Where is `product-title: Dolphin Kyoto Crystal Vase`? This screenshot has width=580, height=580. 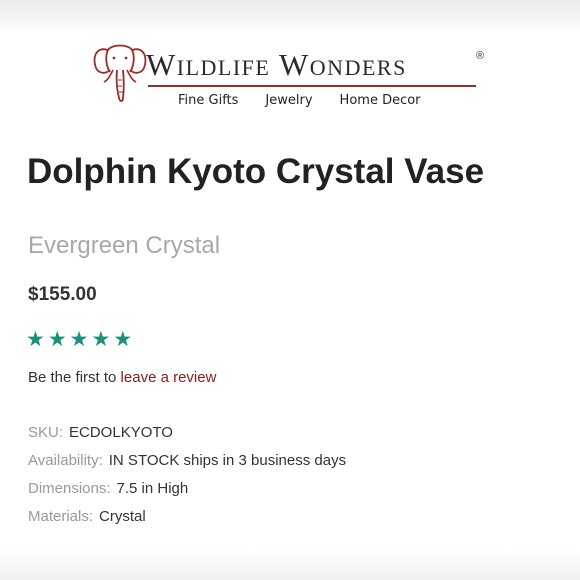
product-title: Dolphin Kyoto Crystal Vase is located at coordinates (256, 171).